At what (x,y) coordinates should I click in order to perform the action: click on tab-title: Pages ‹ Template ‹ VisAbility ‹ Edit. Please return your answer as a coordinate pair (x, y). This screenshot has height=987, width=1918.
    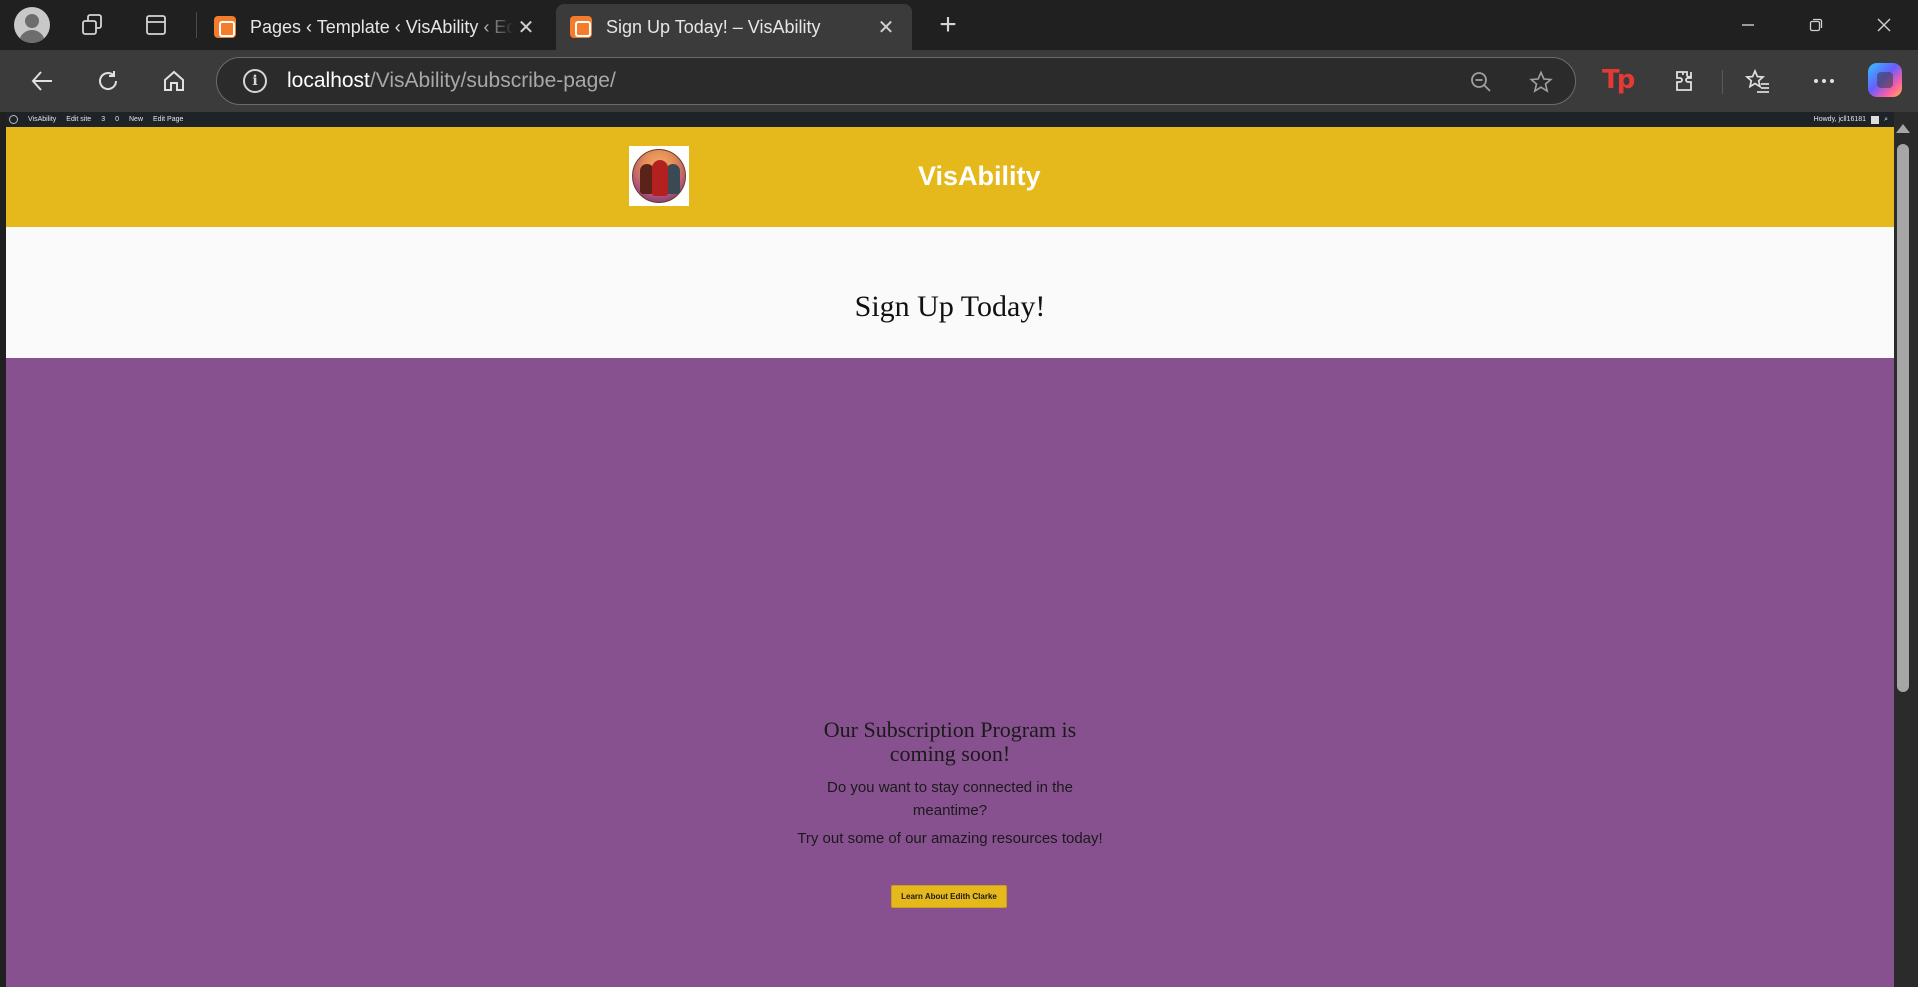
    Looking at the image, I should click on (382, 26).